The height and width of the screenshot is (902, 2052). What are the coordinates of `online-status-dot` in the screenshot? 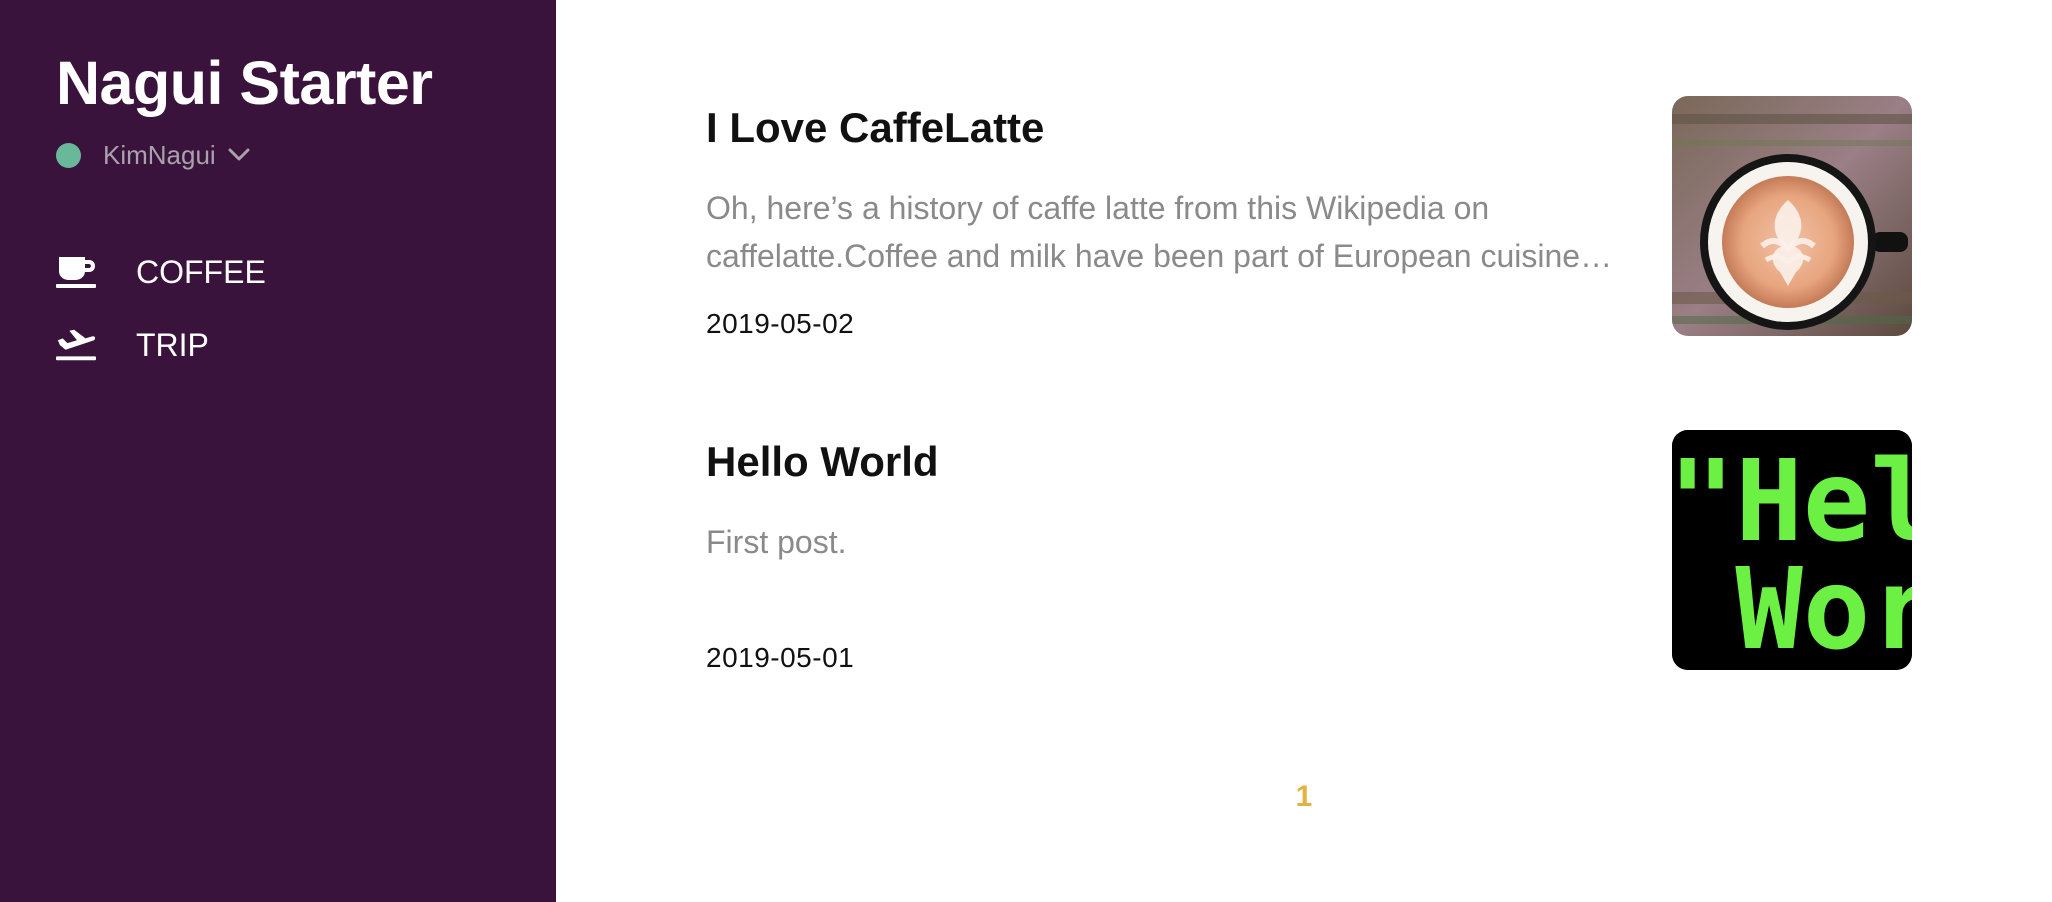 It's located at (68, 155).